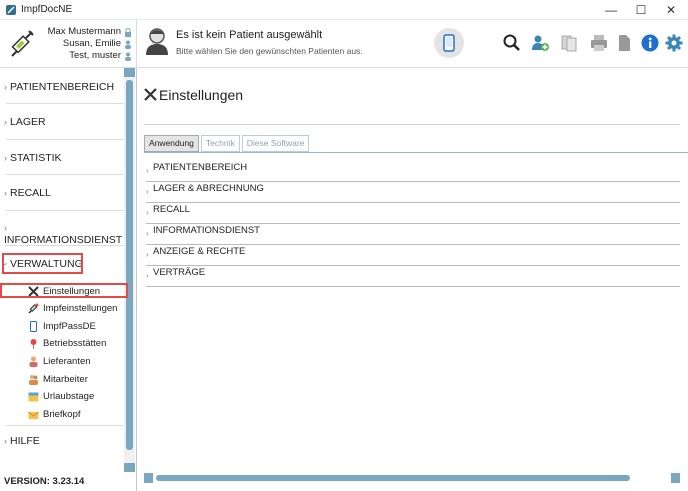 This screenshot has width=688, height=491. Describe the element at coordinates (69, 396) in the screenshot. I see `sidebar-item-label: Urlaubstage` at that location.